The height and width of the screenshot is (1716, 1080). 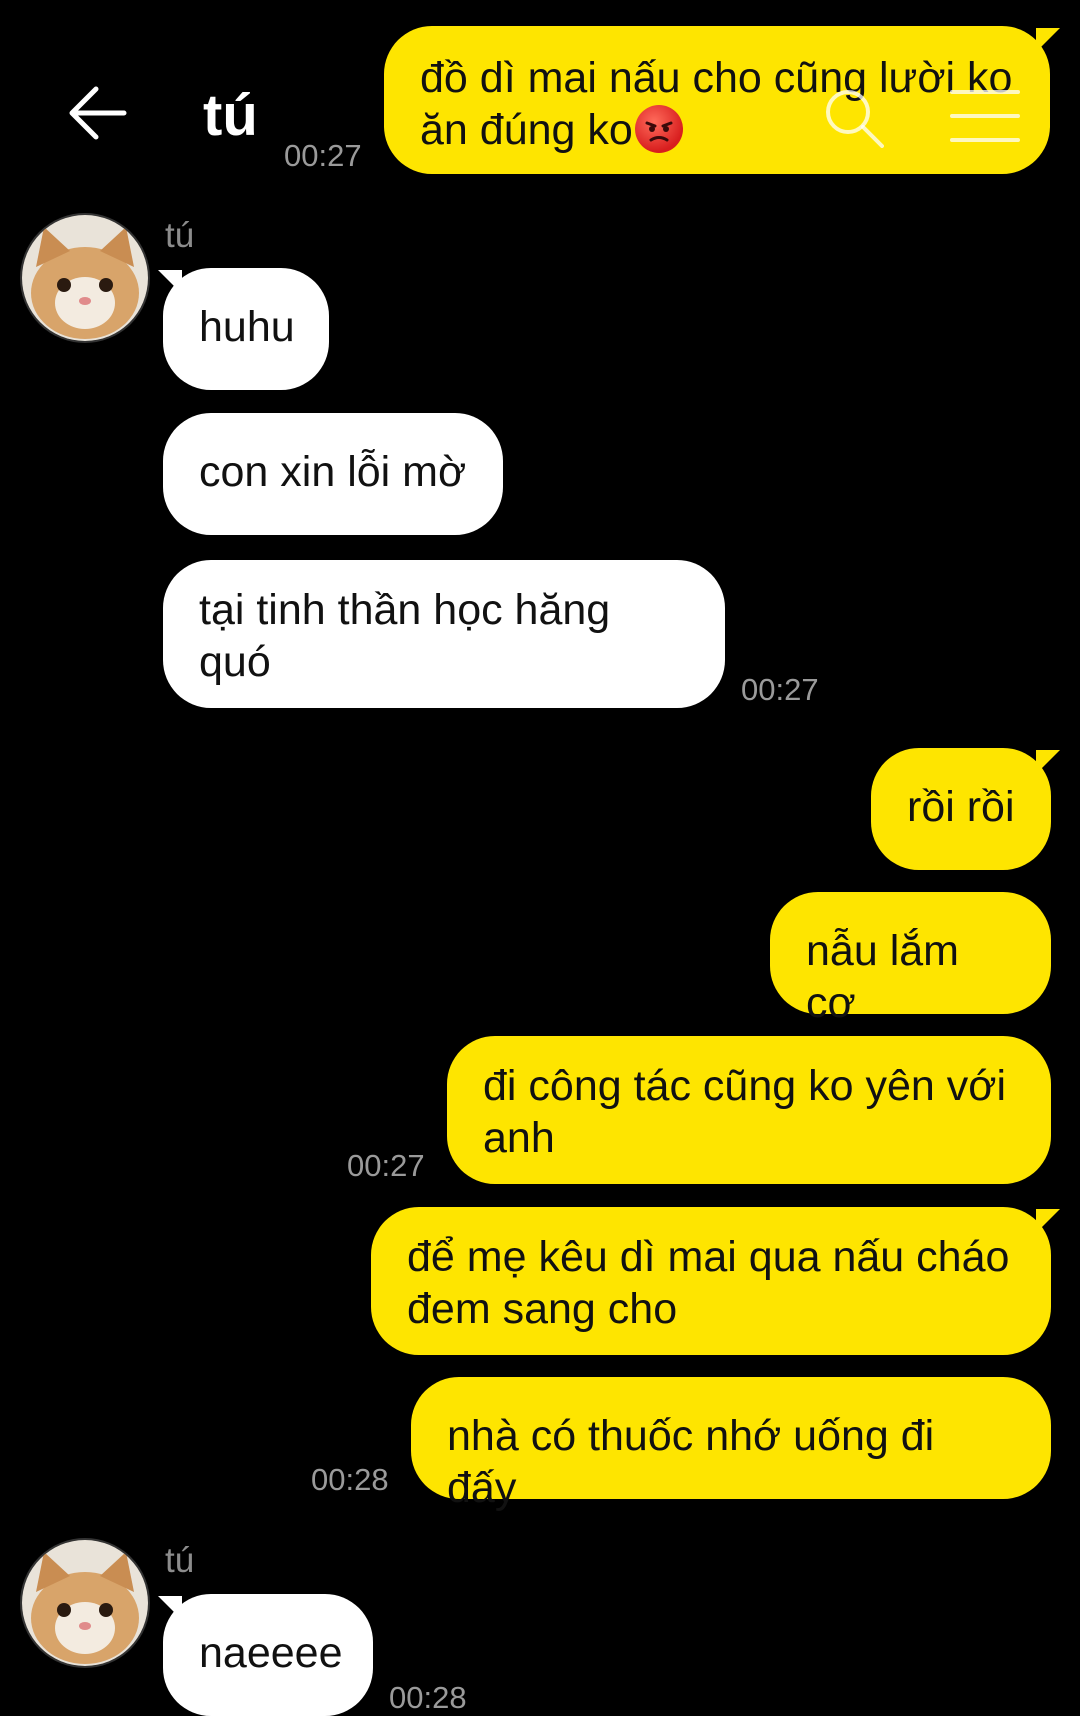 What do you see at coordinates (405, 610) in the screenshot?
I see `message-text: tại tinh thần học hăng` at bounding box center [405, 610].